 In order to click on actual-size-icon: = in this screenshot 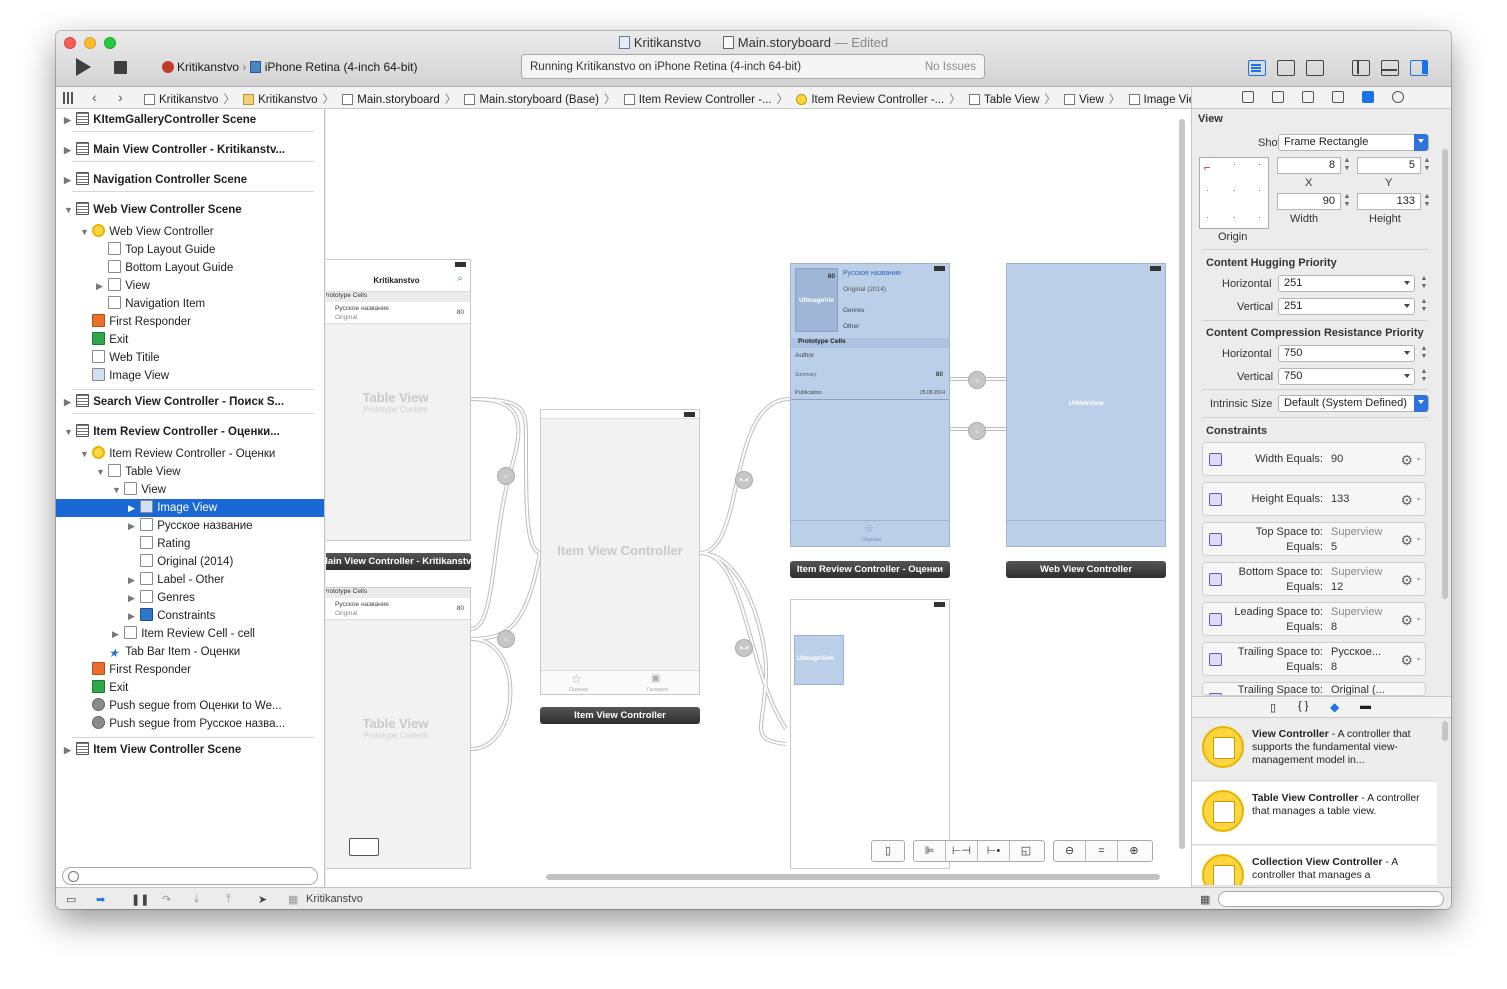, I will do `click(1102, 851)`.